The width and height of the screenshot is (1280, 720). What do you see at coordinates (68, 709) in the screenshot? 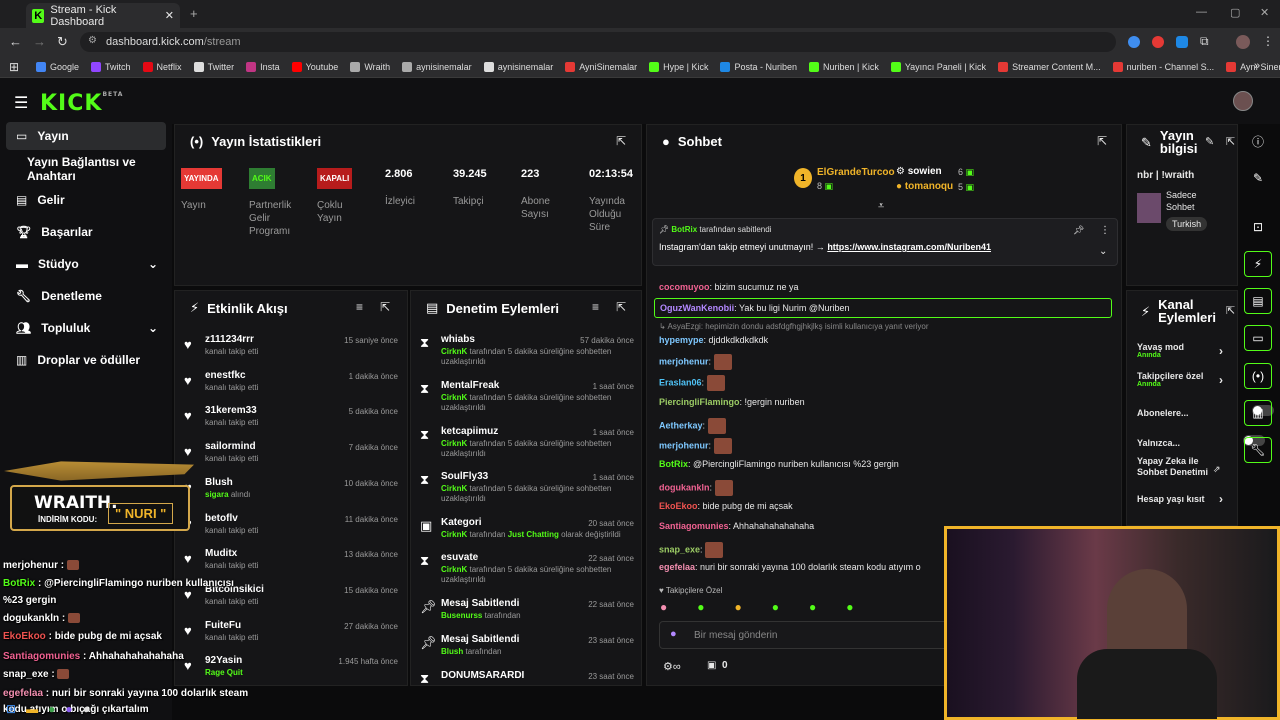
I see `discord-icon: ●` at bounding box center [68, 709].